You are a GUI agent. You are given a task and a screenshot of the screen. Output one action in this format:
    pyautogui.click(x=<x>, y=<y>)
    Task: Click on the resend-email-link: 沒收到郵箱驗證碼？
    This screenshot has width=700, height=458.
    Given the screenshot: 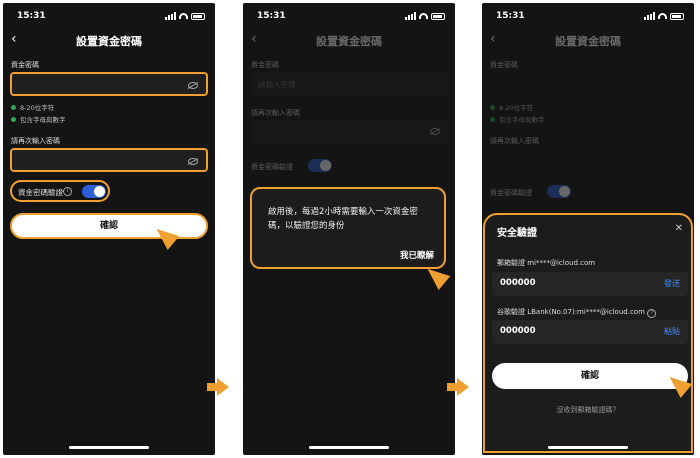 What is the action you would take?
    pyautogui.click(x=588, y=410)
    